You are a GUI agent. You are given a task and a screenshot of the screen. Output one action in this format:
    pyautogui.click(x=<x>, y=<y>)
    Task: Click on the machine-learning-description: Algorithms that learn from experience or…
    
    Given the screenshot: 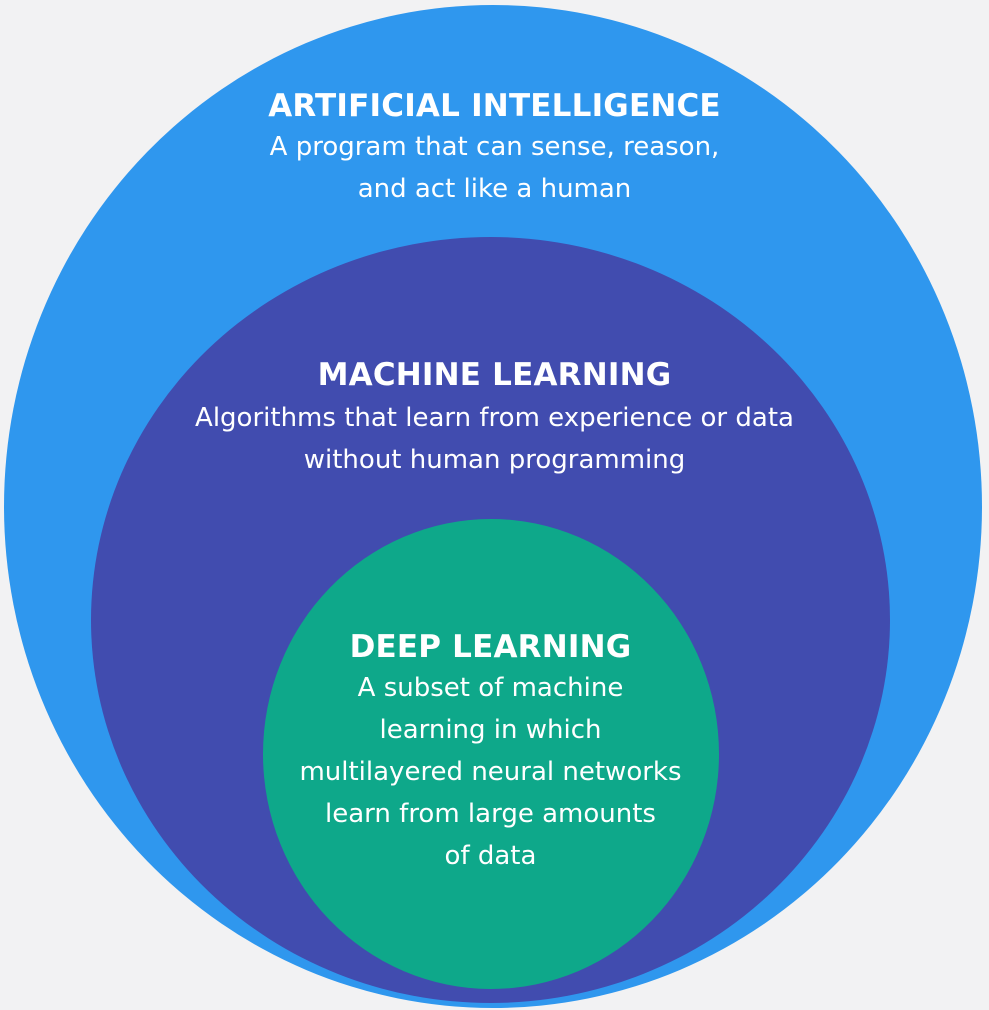 What is the action you would take?
    pyautogui.click(x=494, y=439)
    